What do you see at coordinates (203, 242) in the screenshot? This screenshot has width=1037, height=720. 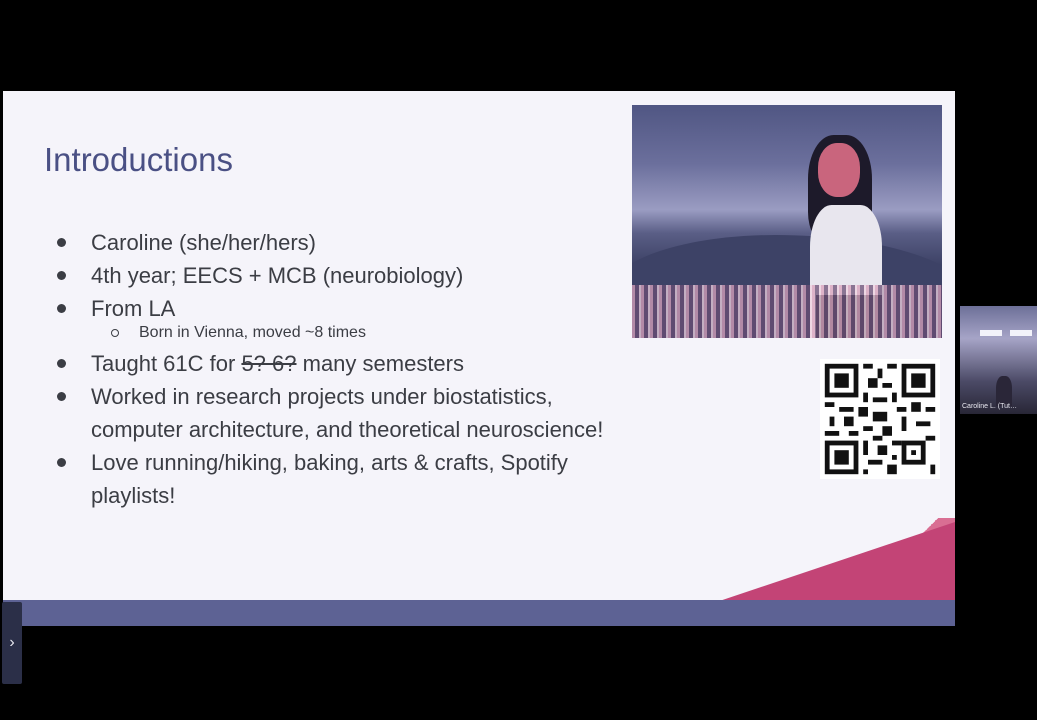 I see `bullet-text: Caroline (she/her/hers)` at bounding box center [203, 242].